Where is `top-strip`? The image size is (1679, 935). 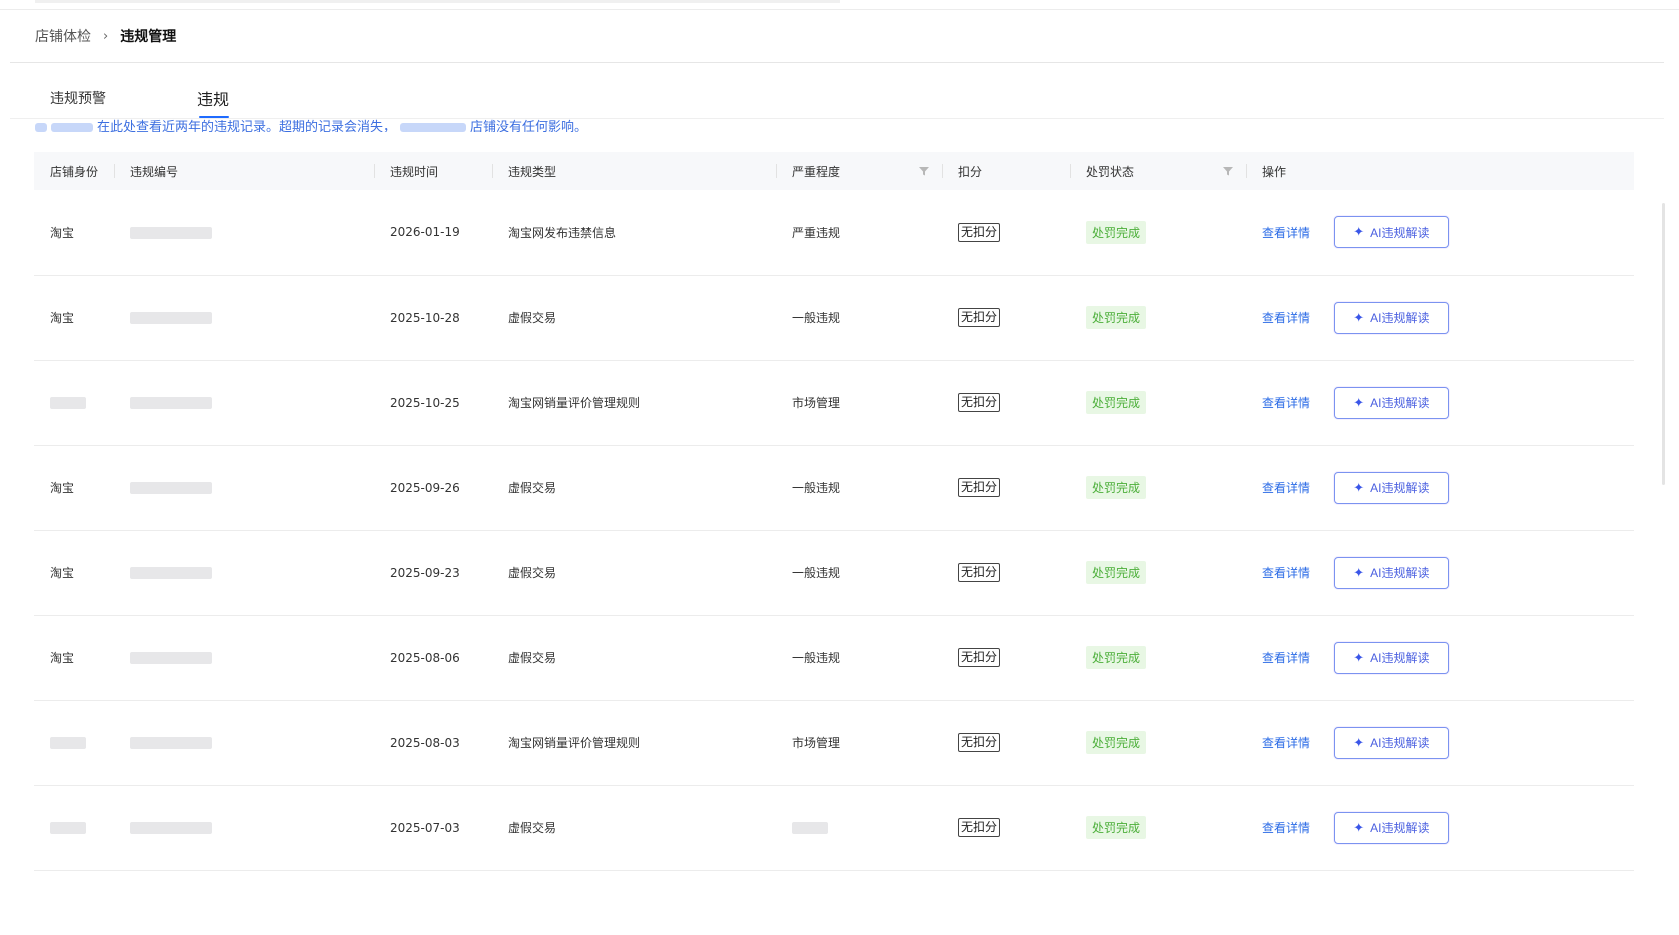 top-strip is located at coordinates (839, 5).